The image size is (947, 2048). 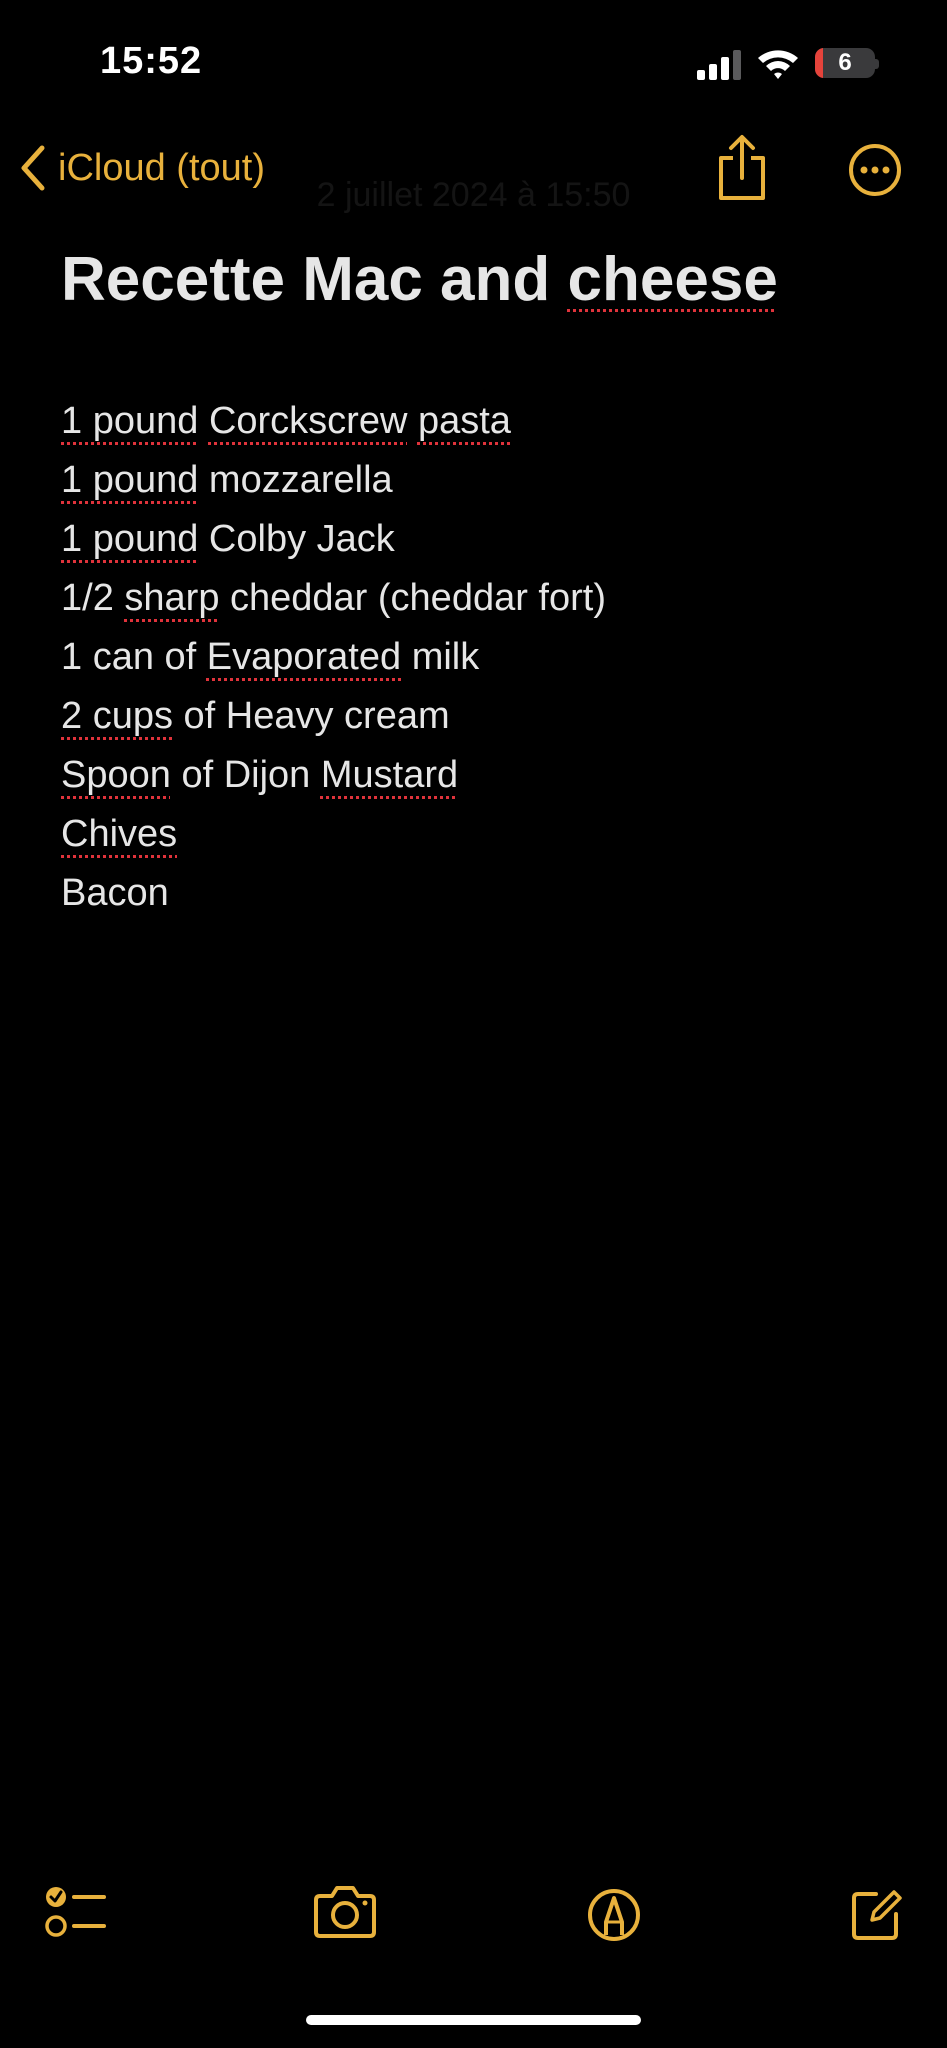 I want to click on ingredient-line: Chives, so click(x=333, y=834).